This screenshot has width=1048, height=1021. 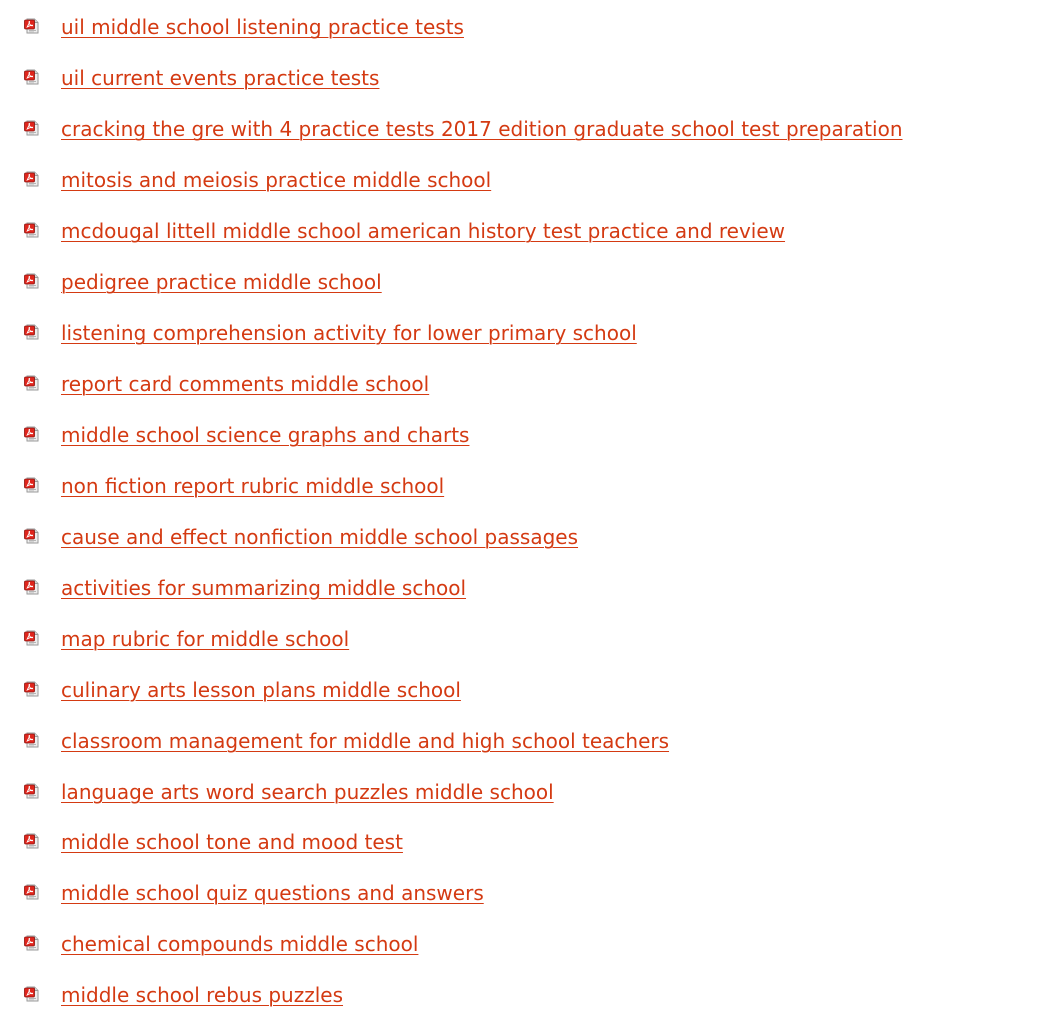 I want to click on list-item: uil current events practice tests, so click(x=536, y=78).